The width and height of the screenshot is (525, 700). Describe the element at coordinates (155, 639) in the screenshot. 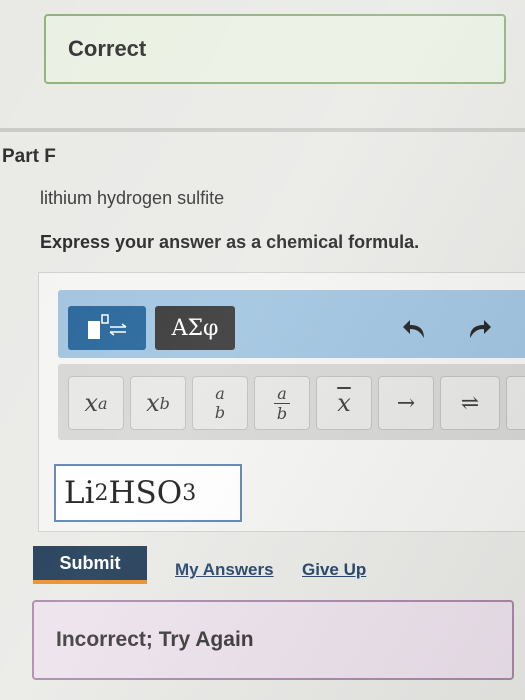

I see `incorrect-feedback-text: Incorrect; Try Again` at that location.